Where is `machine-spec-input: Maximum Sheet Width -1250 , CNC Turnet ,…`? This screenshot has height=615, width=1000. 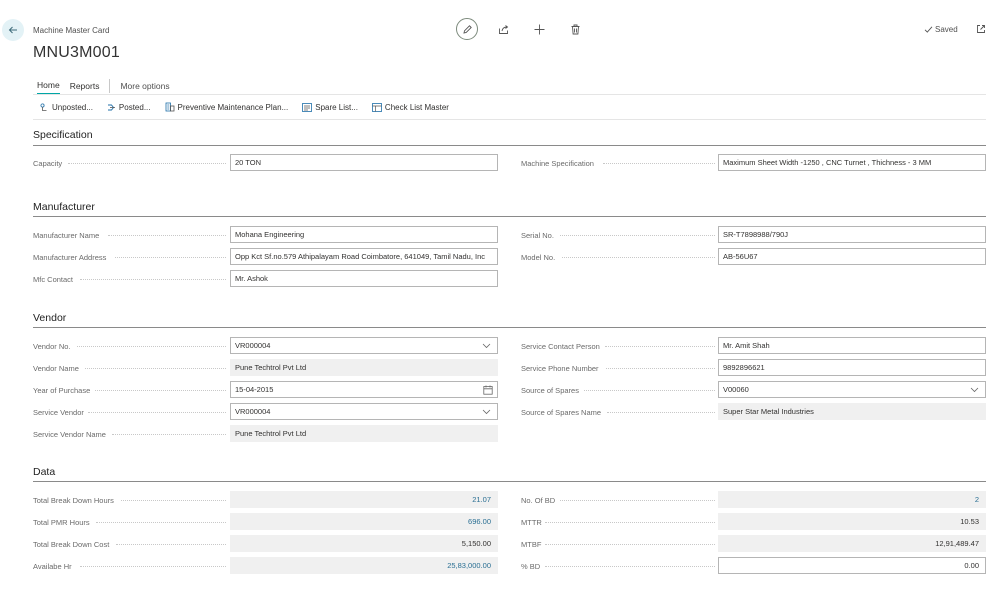 machine-spec-input: Maximum Sheet Width -1250 , CNC Turnet ,… is located at coordinates (852, 162).